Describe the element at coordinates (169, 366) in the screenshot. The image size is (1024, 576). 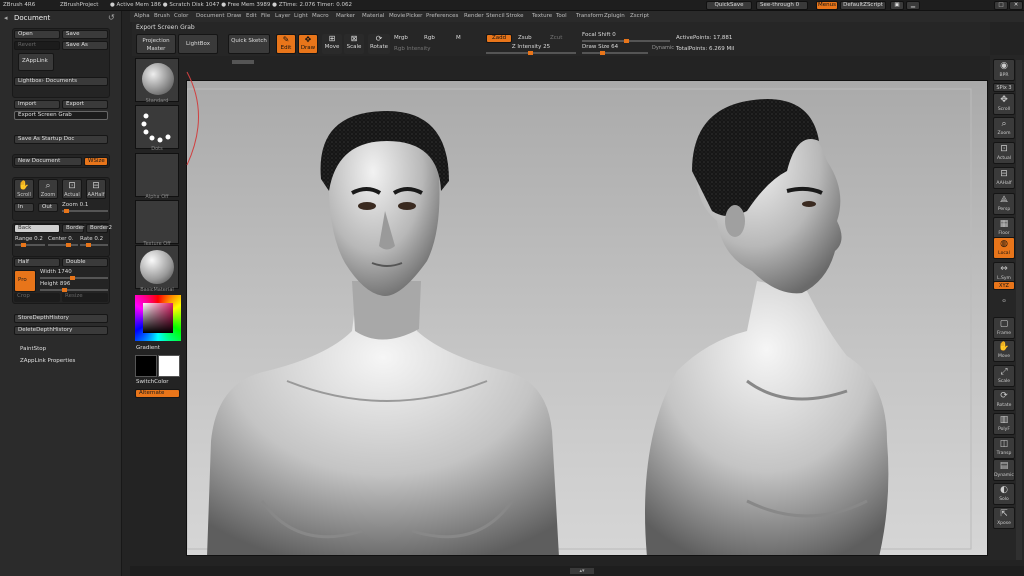
I see `secondary-color-swatch` at that location.